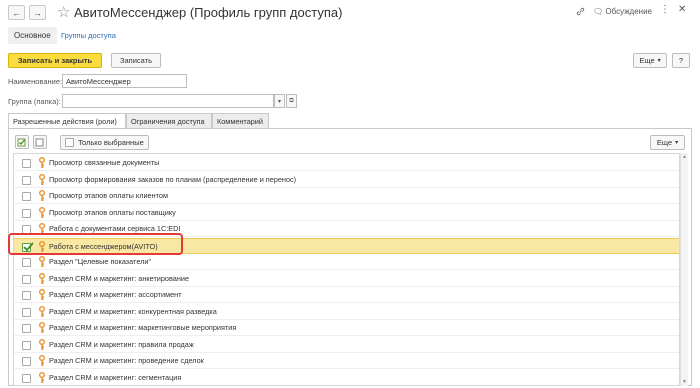 This screenshot has height=388, width=700. What do you see at coordinates (346, 345) in the screenshot?
I see `role-row: Раздел CRM и маркетинг: правила продаж` at bounding box center [346, 345].